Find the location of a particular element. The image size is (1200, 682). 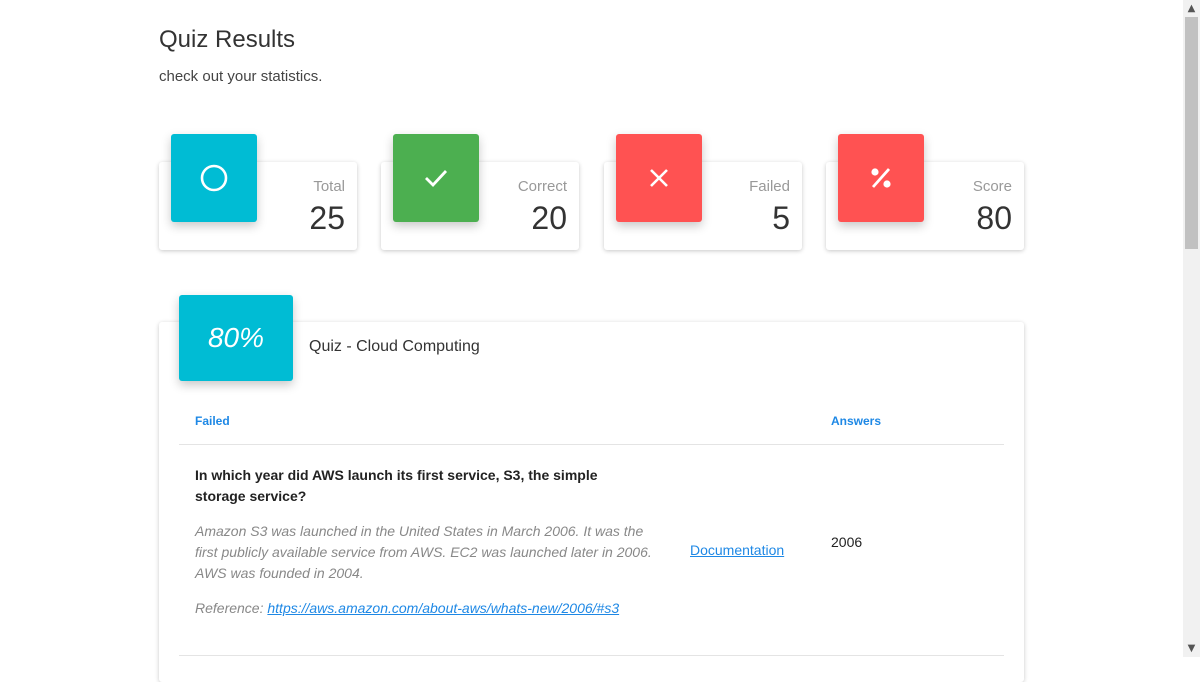

page-subtitle: check out your statistics. is located at coordinates (241, 76).